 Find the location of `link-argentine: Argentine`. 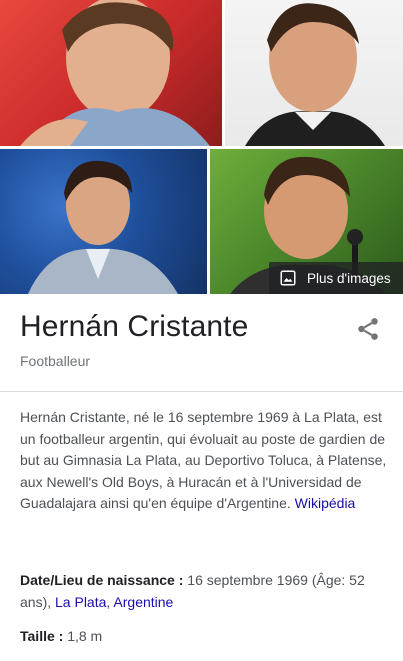

link-argentine: Argentine is located at coordinates (143, 602).